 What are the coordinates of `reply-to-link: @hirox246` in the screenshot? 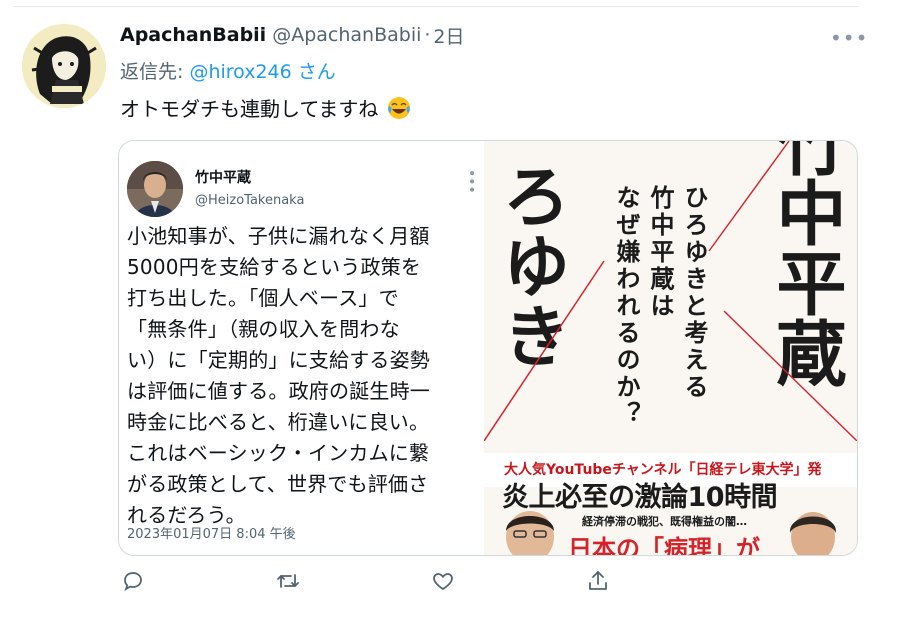 It's located at (240, 72).